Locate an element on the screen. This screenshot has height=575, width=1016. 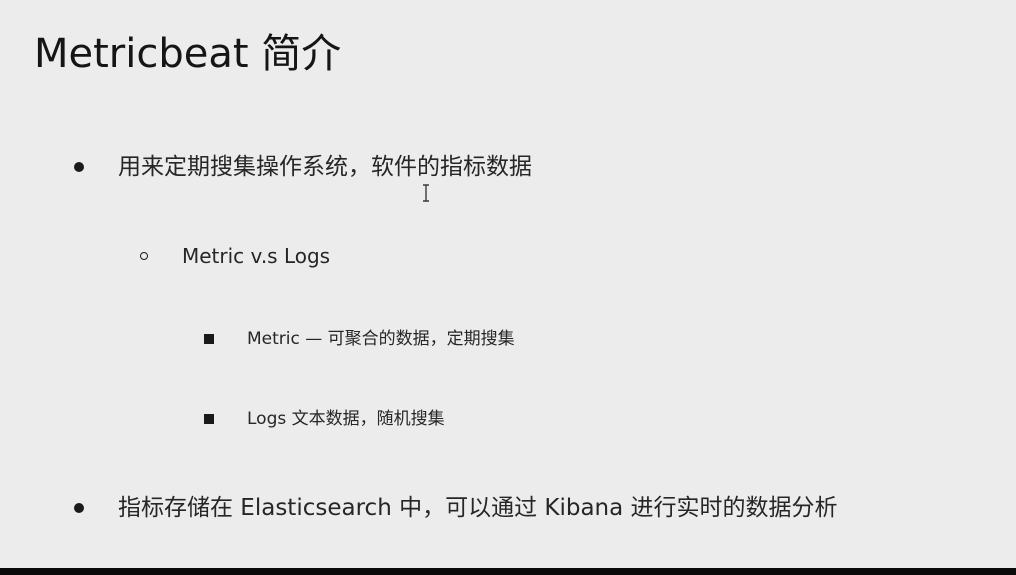
bullet-text-4: Logs 文本数据，随机搜集 is located at coordinates (346, 419).